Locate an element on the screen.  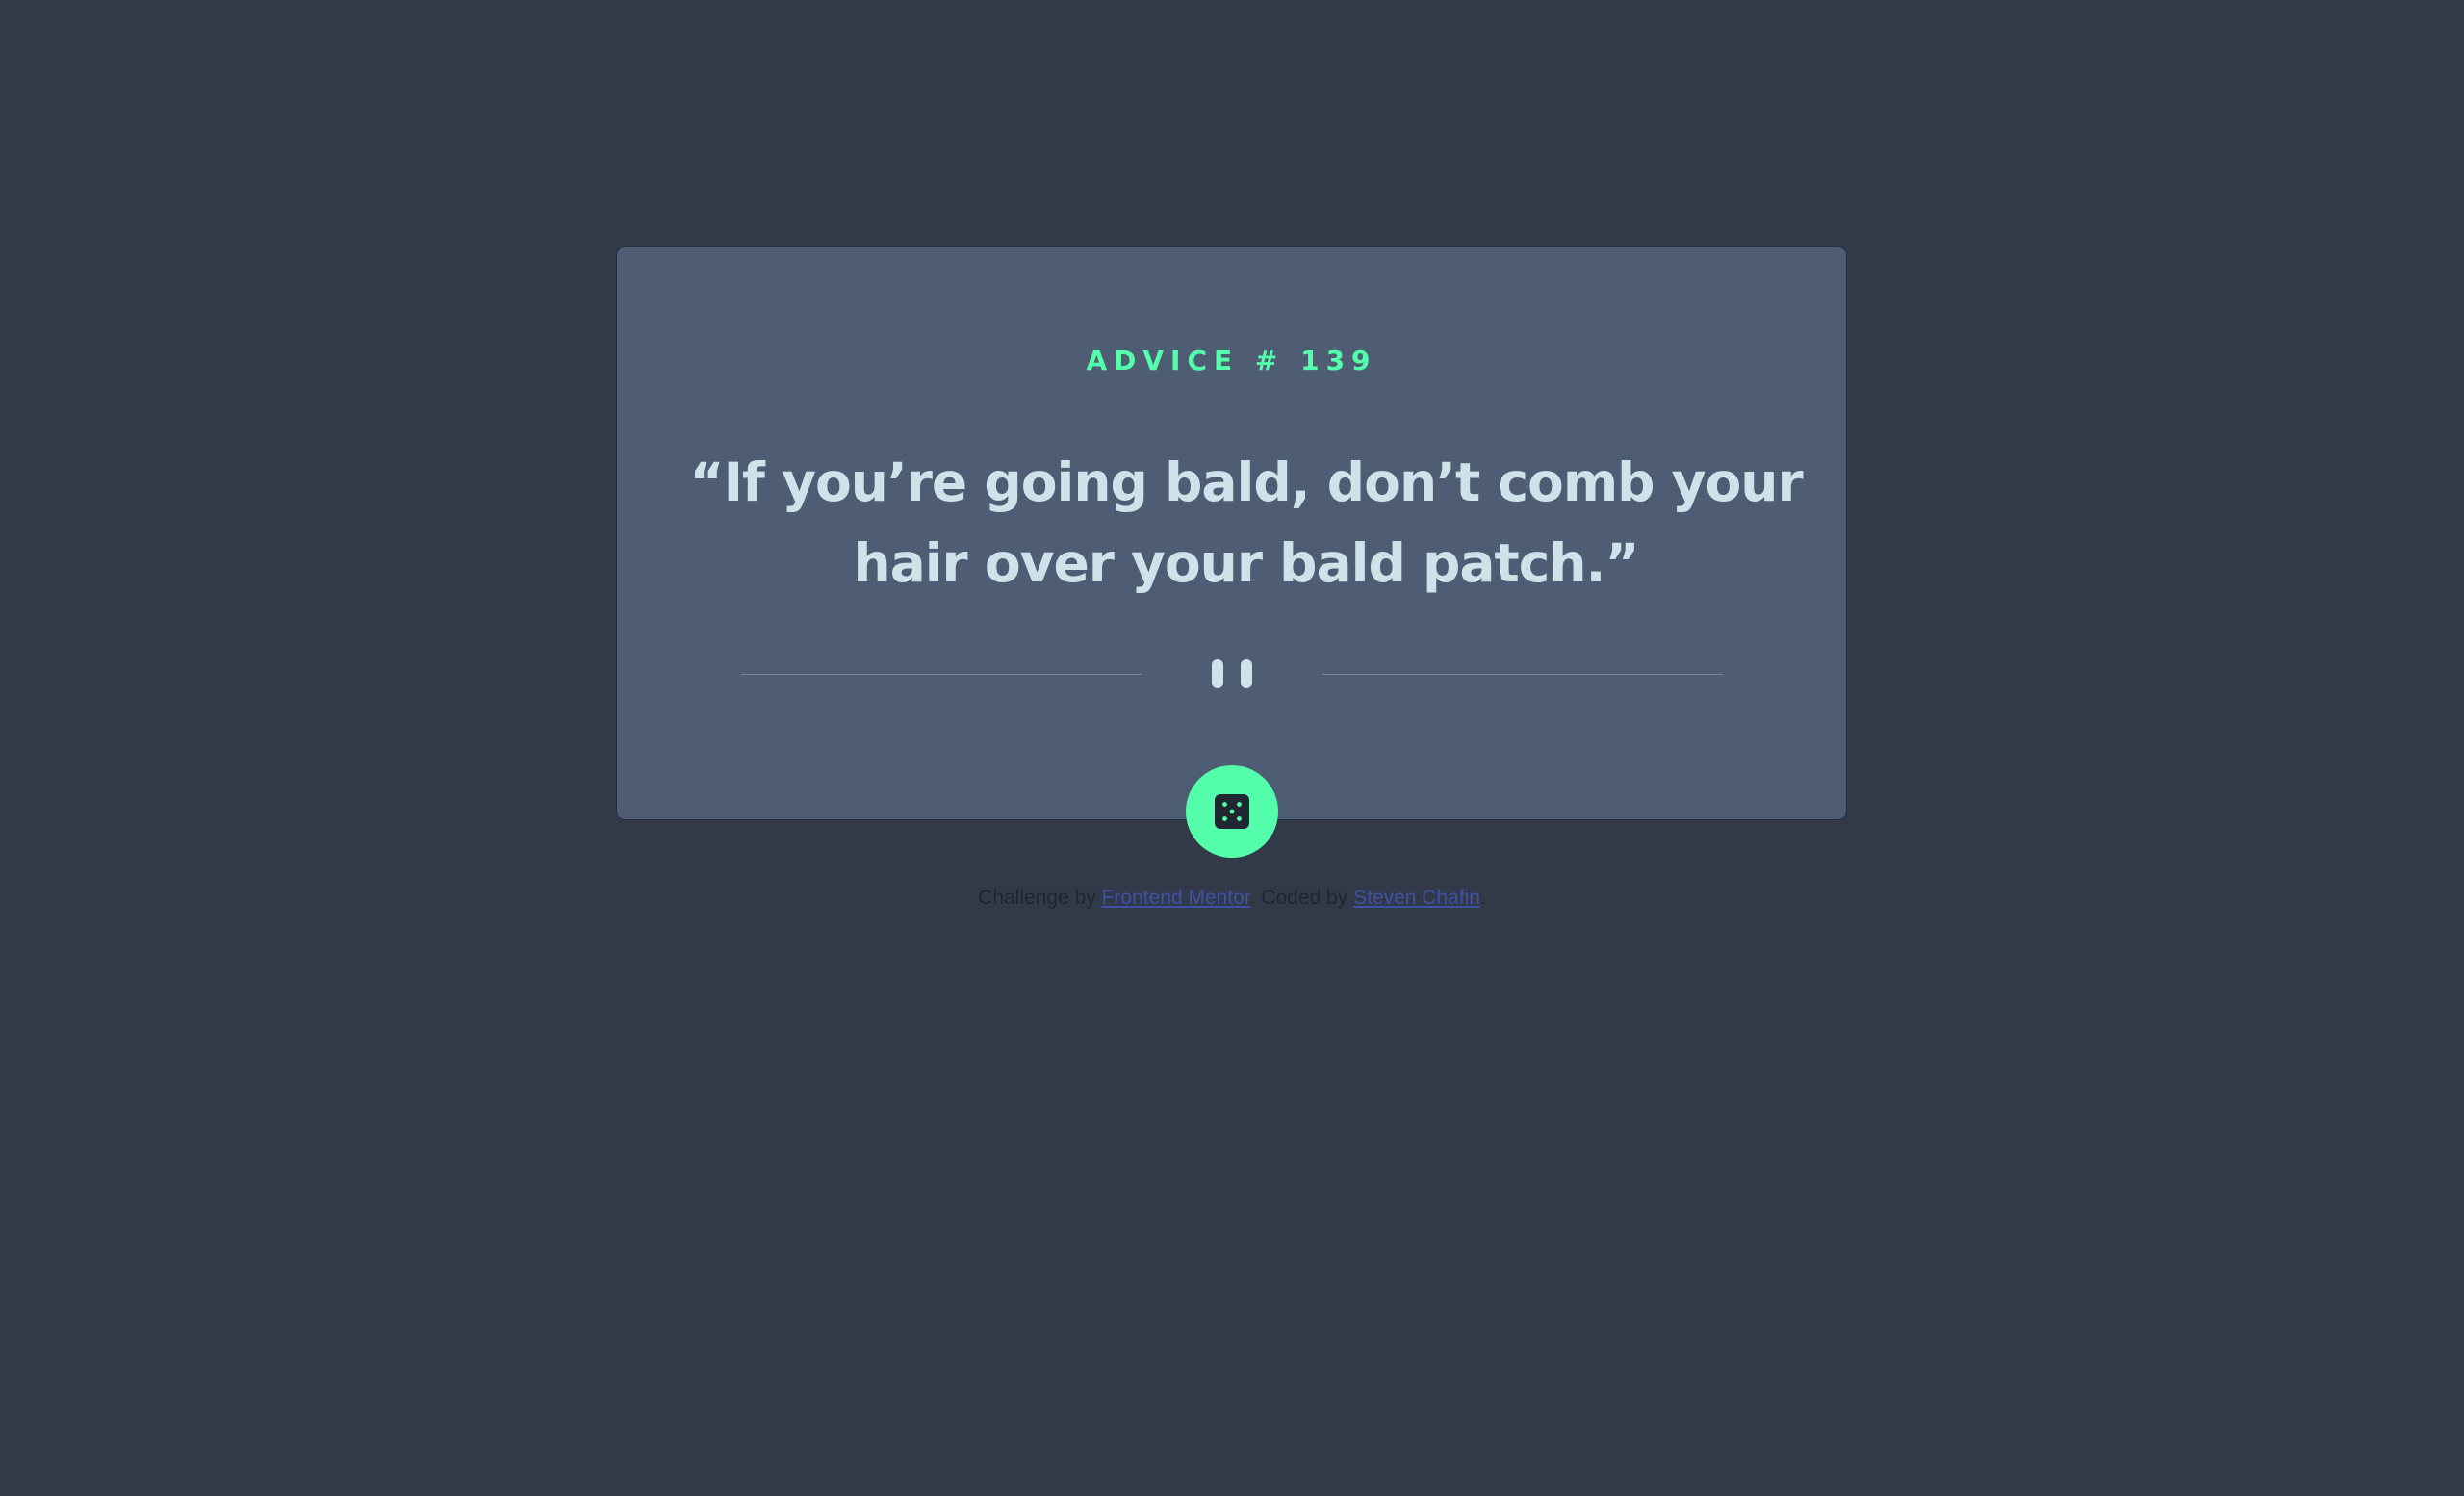
attribution-prefix: Challenge by is located at coordinates (1040, 898).